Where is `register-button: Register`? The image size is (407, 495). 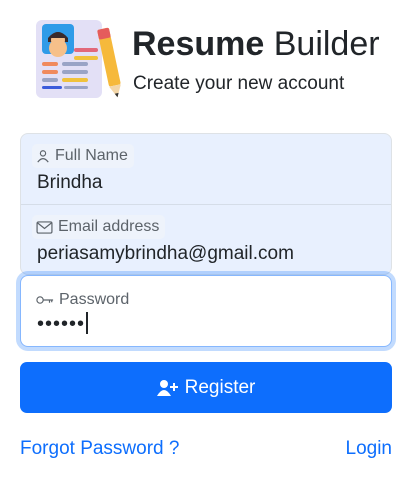 register-button: Register is located at coordinates (206, 387).